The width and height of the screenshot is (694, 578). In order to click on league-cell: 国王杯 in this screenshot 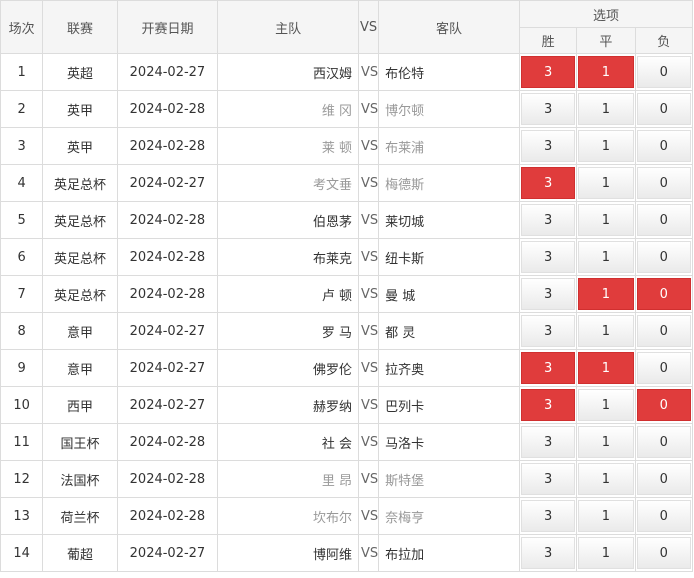, I will do `click(80, 442)`.